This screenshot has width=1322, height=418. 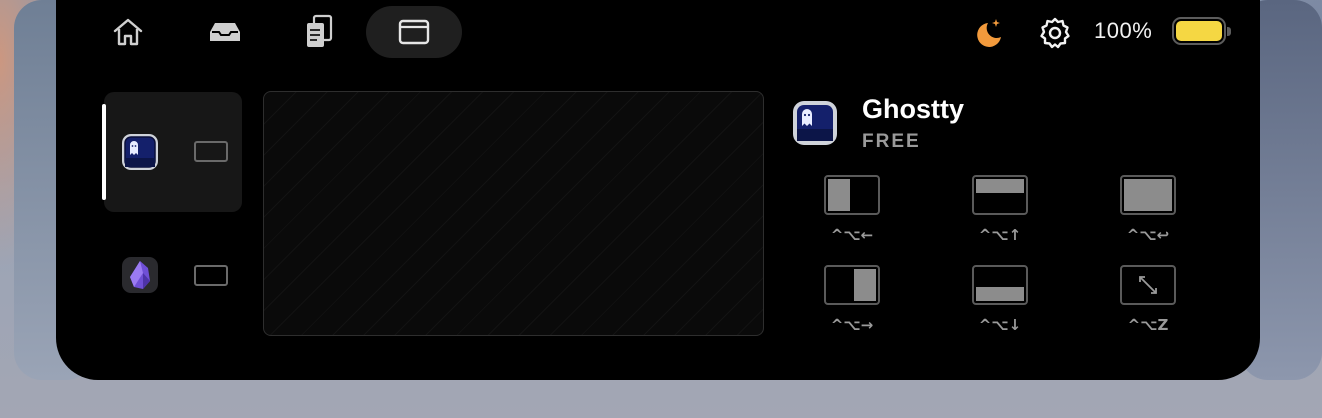 What do you see at coordinates (852, 235) in the screenshot?
I see `shortcut-label: ^⌥←` at bounding box center [852, 235].